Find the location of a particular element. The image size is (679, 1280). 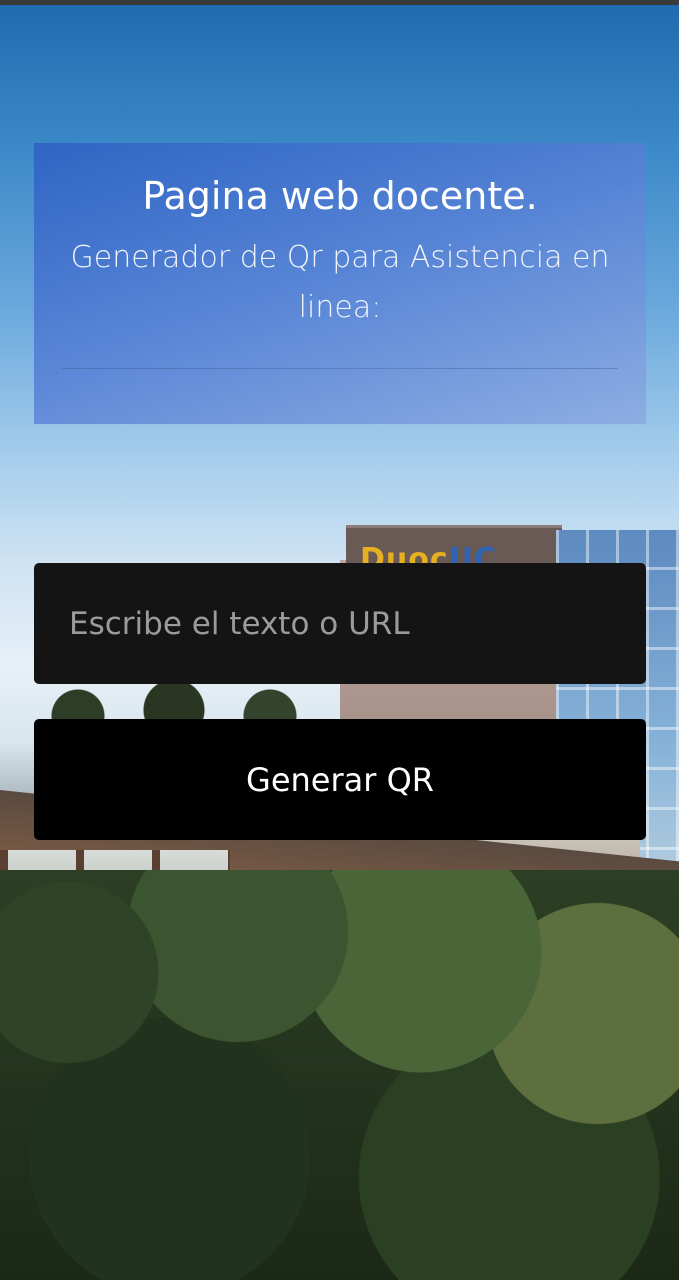

campus-sign: DuocUC is located at coordinates (454, 546).